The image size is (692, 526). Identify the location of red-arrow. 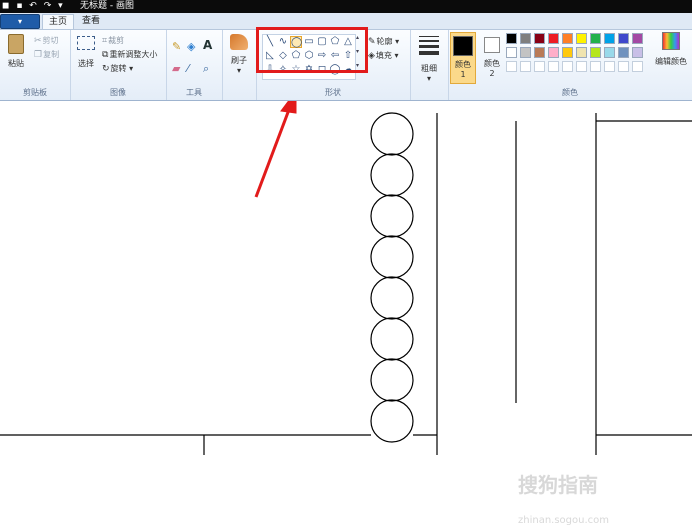
(275, 149).